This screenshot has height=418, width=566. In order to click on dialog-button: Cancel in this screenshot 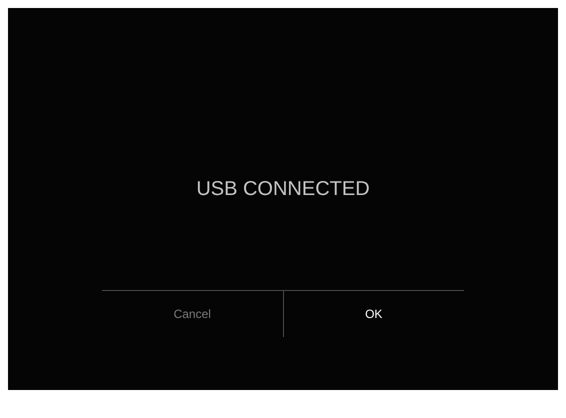, I will do `click(192, 314)`.